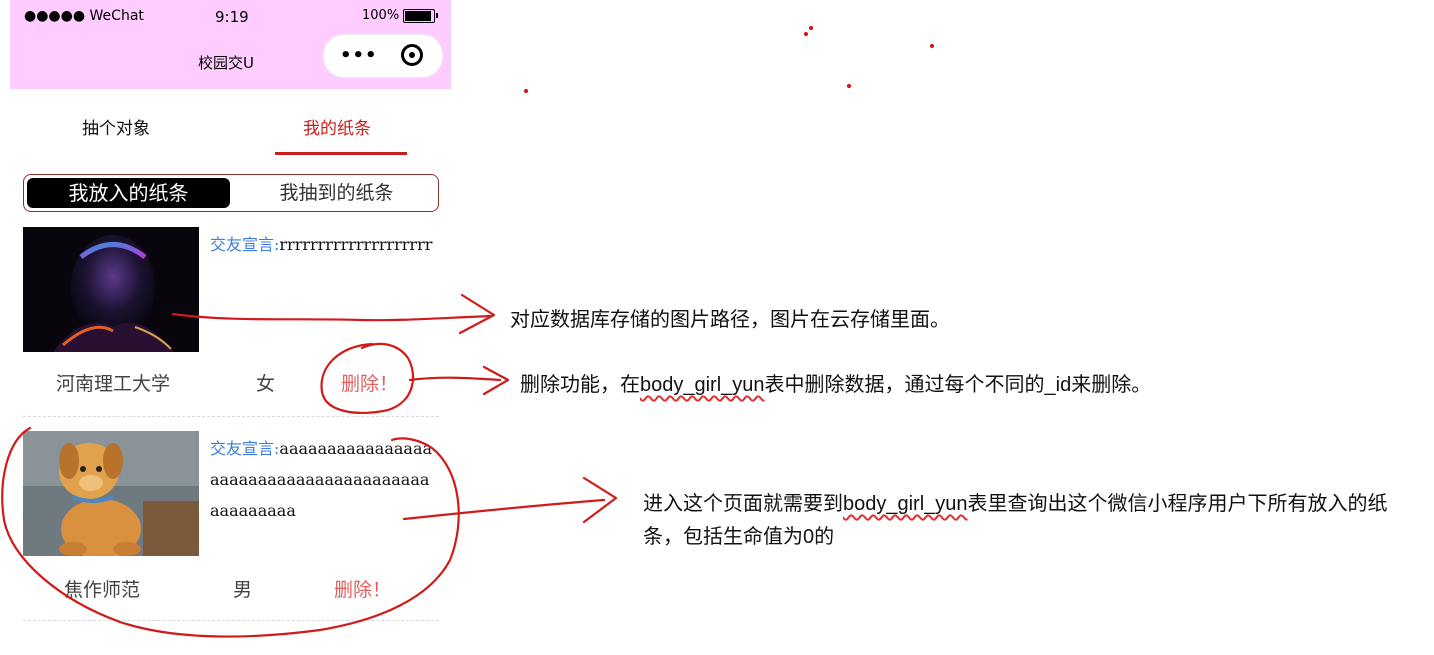  What do you see at coordinates (743, 504) in the screenshot?
I see `annotation-text: 进入这个页面就需要到` at bounding box center [743, 504].